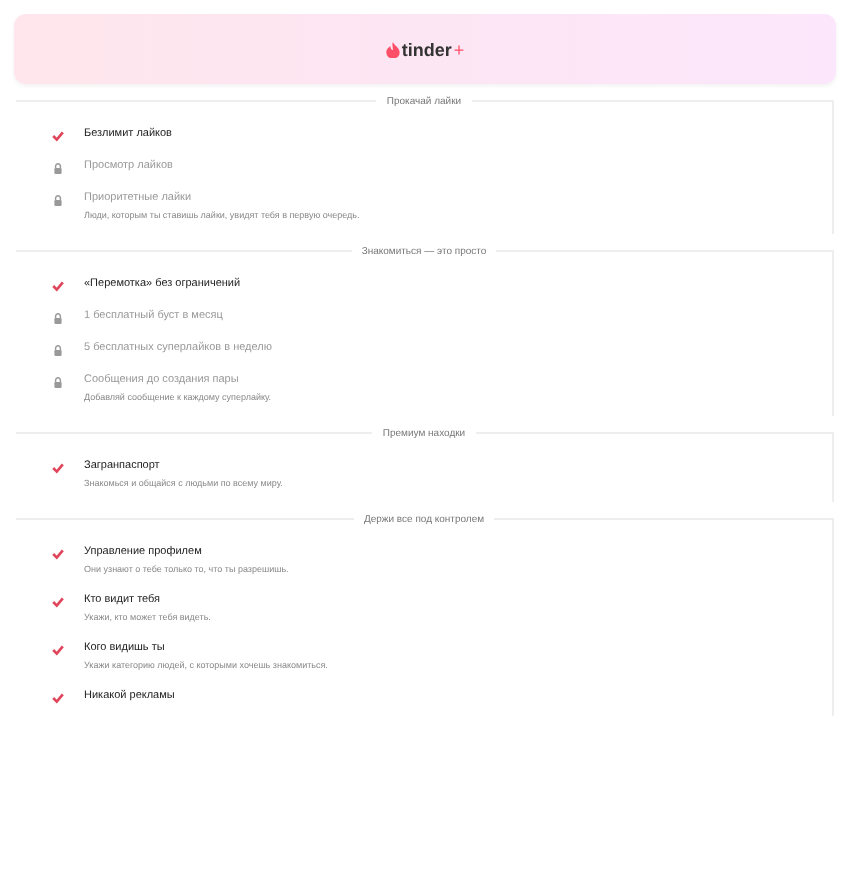 This screenshot has height=894, width=850. What do you see at coordinates (392, 49) in the screenshot?
I see `flame-icon` at bounding box center [392, 49].